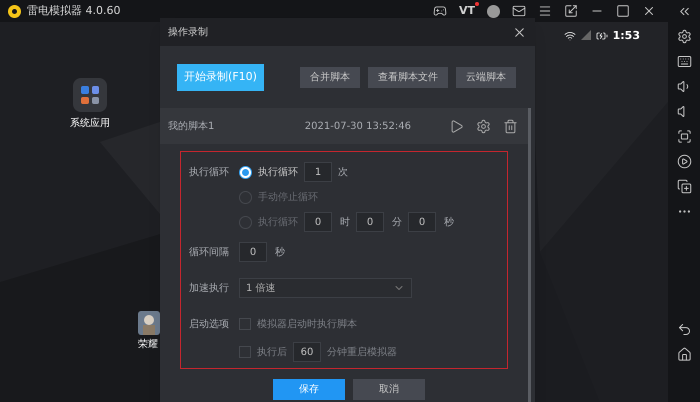  Describe the element at coordinates (684, 61) in the screenshot. I see `keyboard-icon` at that location.